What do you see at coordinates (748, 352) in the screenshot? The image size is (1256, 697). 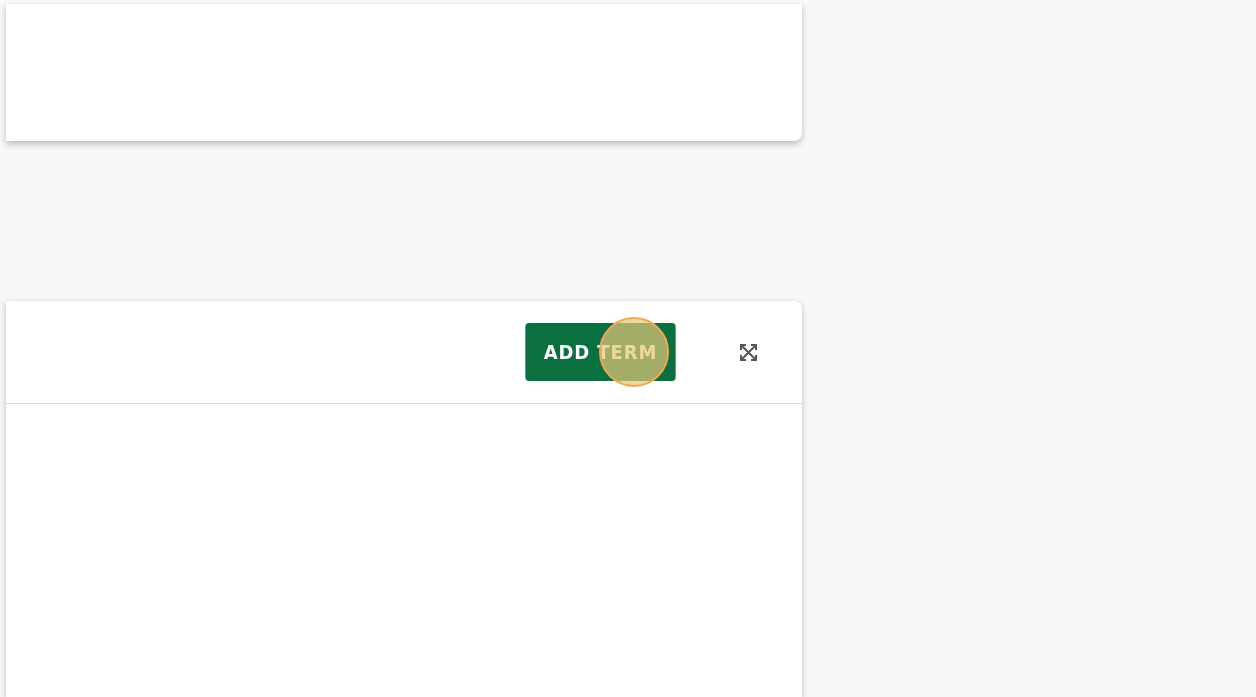 I see `expand-icon` at bounding box center [748, 352].